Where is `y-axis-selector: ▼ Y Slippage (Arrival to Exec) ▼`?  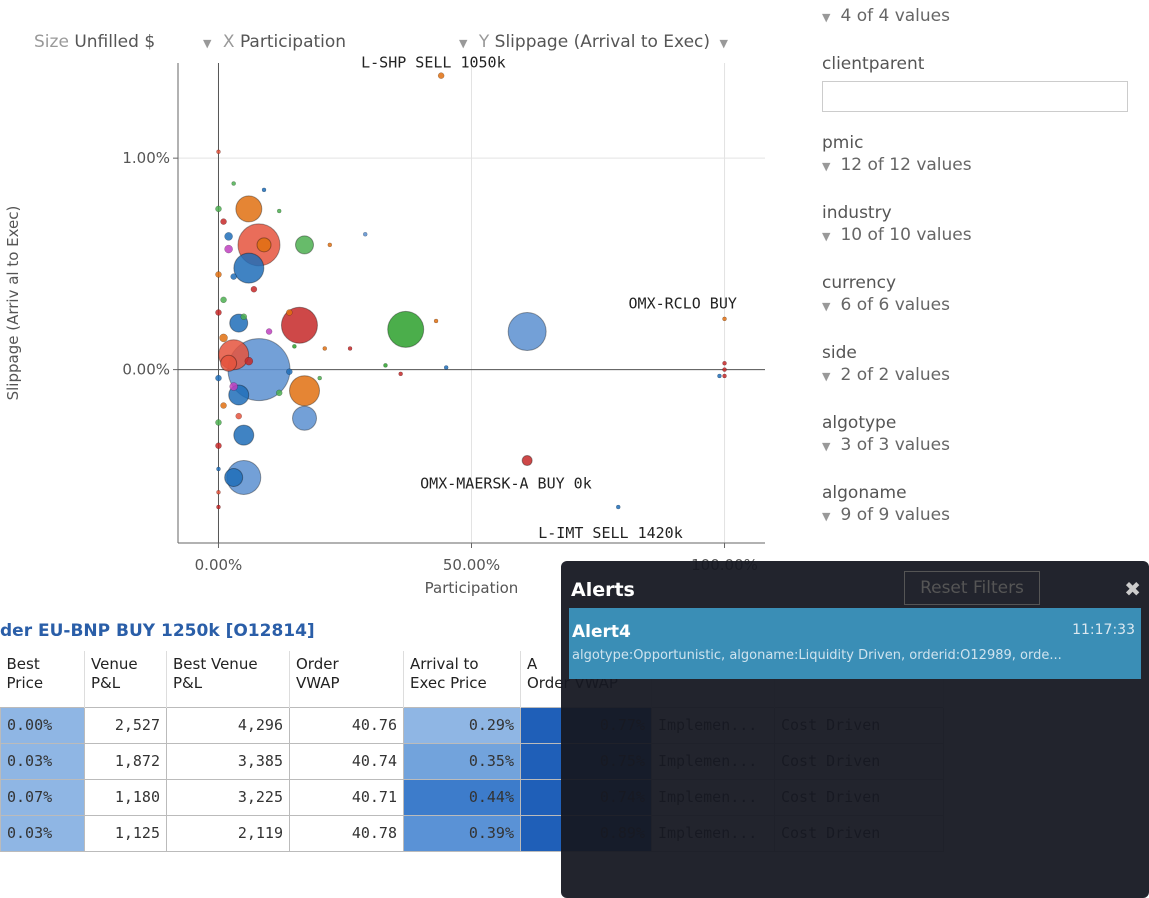
y-axis-selector: ▼ Y Slippage (Arrival to Exec) ▼ is located at coordinates (596, 42).